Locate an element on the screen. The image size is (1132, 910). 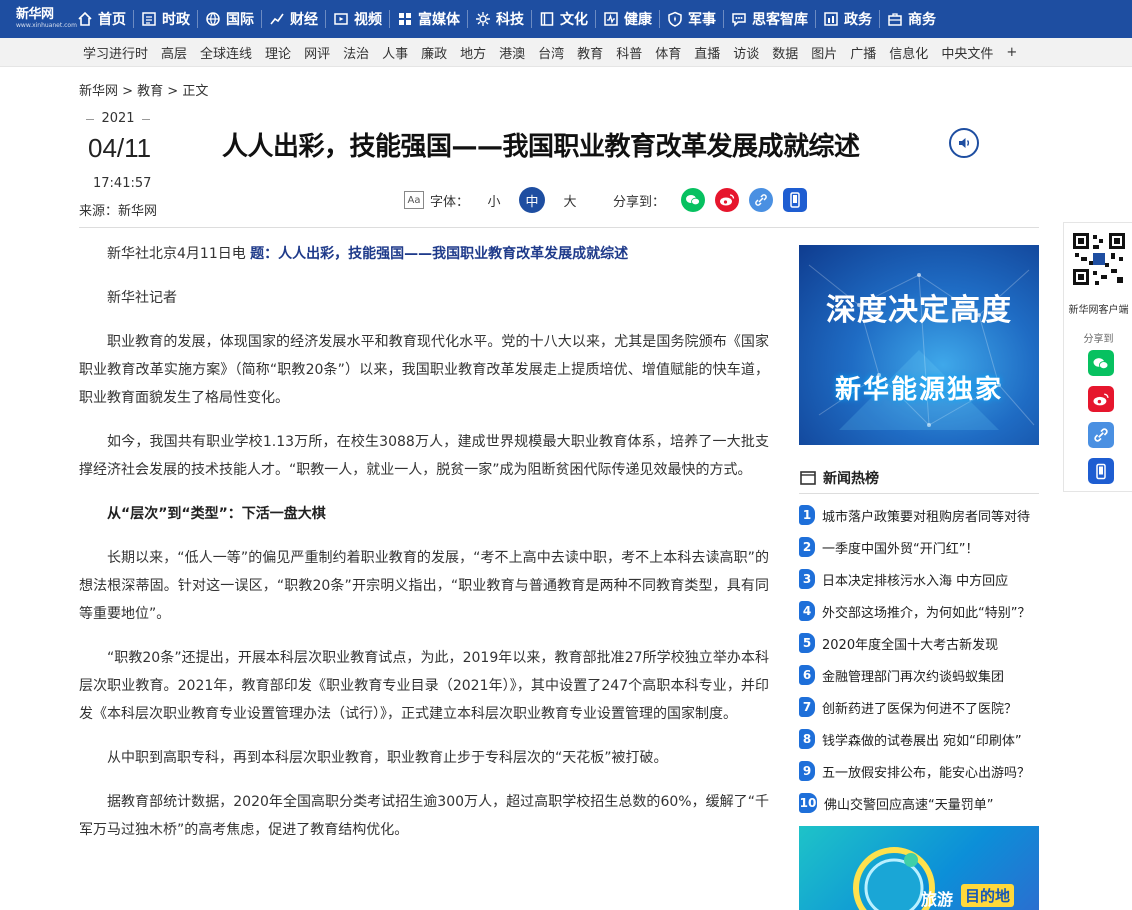
rank-badge: 8 is located at coordinates (807, 739).